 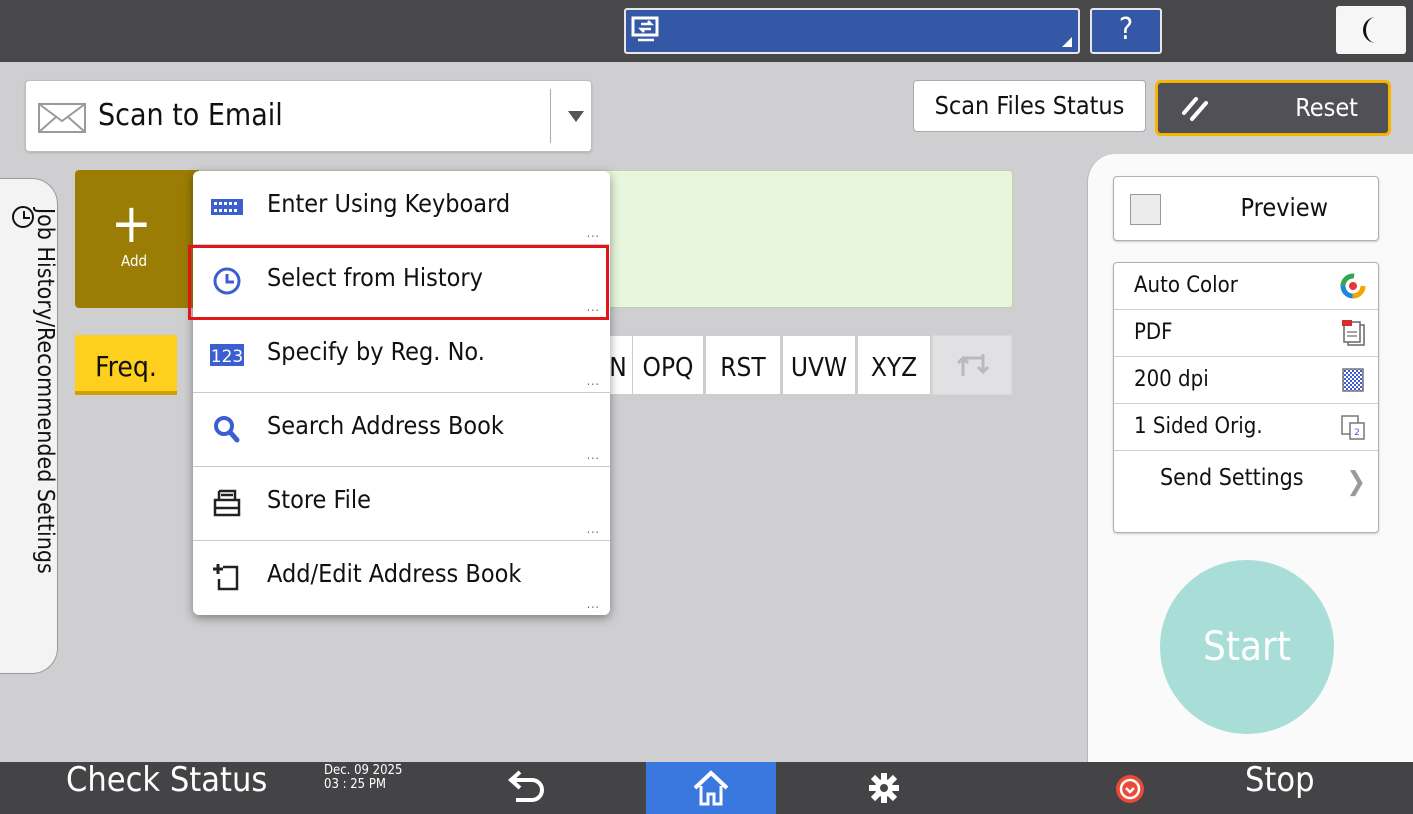 I want to click on mode-title: Scan to Email, so click(x=190, y=115).